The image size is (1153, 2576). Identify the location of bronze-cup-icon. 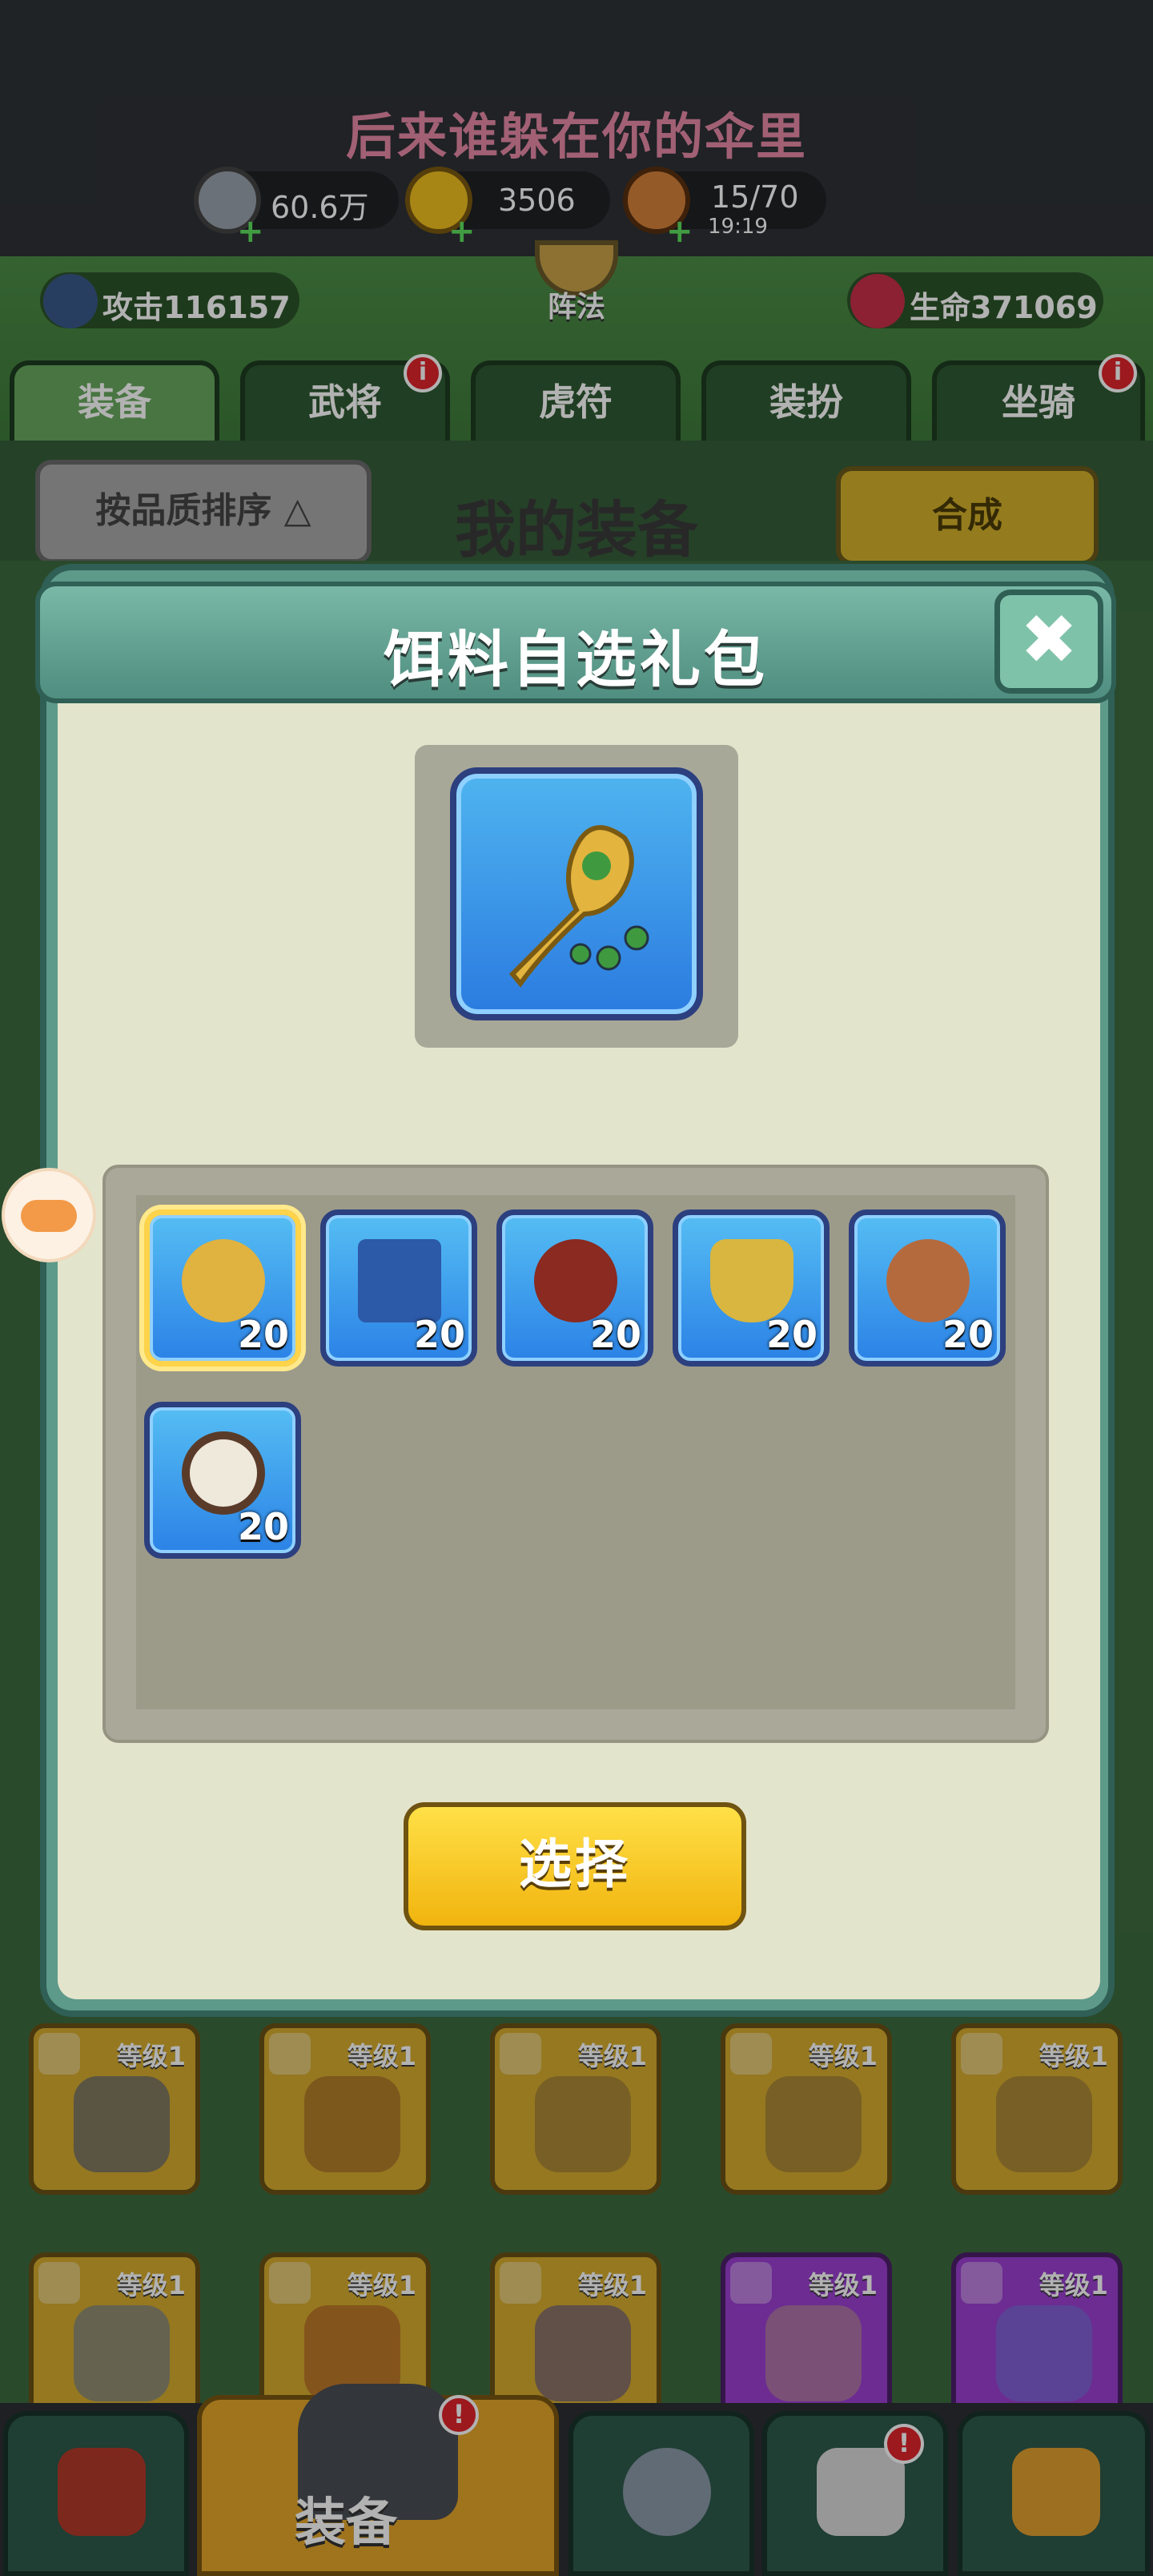
(752, 1280).